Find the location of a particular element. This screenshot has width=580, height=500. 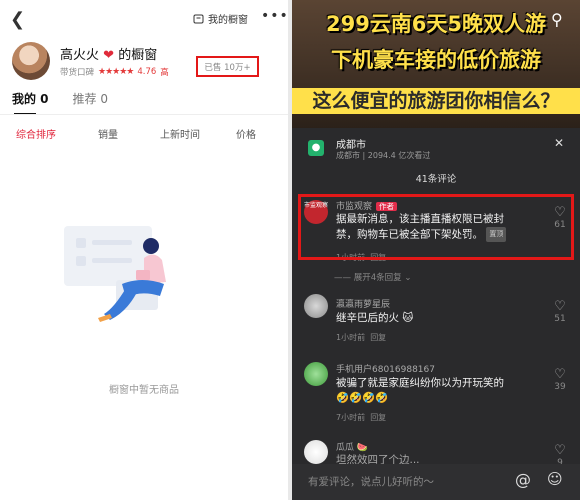

rating-level: 高 is located at coordinates (164, 73).